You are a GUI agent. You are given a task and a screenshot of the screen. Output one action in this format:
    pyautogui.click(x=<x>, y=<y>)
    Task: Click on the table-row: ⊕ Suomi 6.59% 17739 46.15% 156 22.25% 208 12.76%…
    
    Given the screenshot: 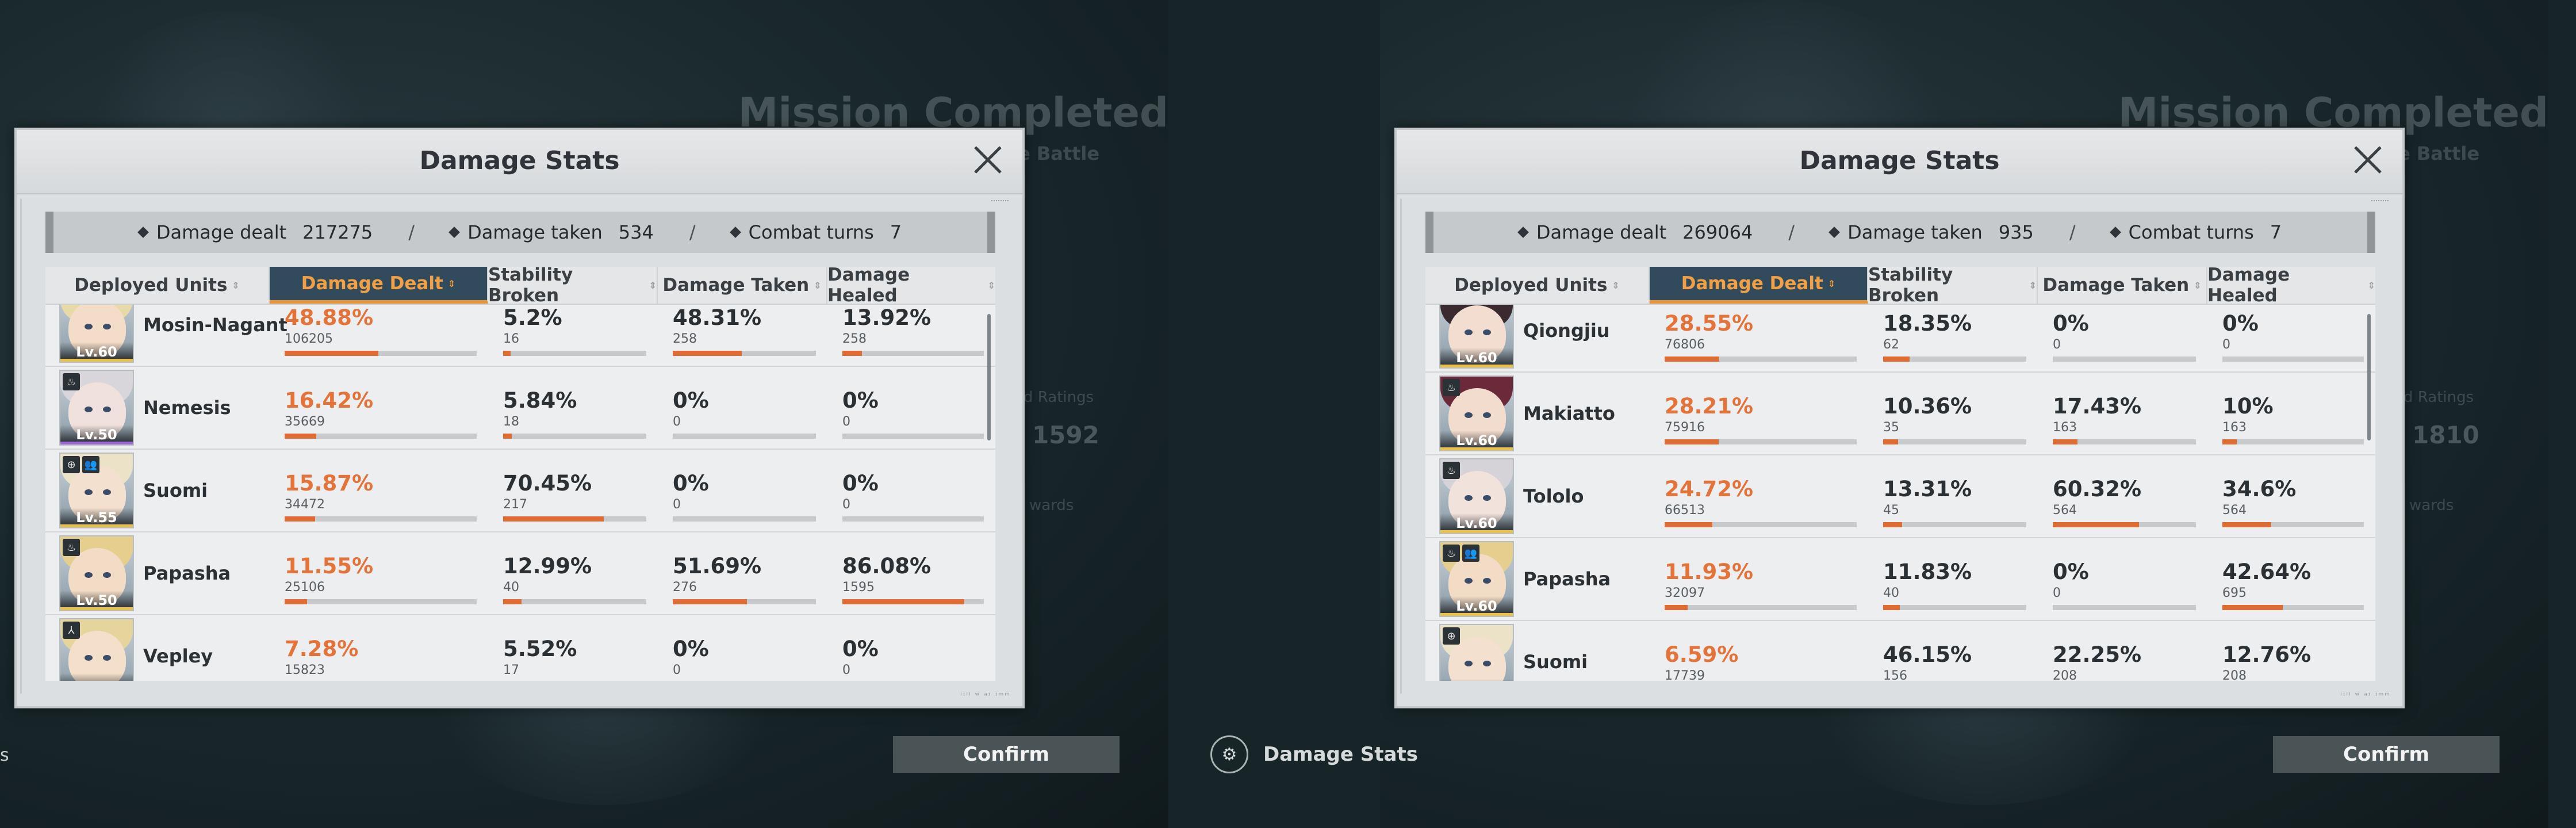 What is the action you would take?
    pyautogui.click(x=1900, y=651)
    